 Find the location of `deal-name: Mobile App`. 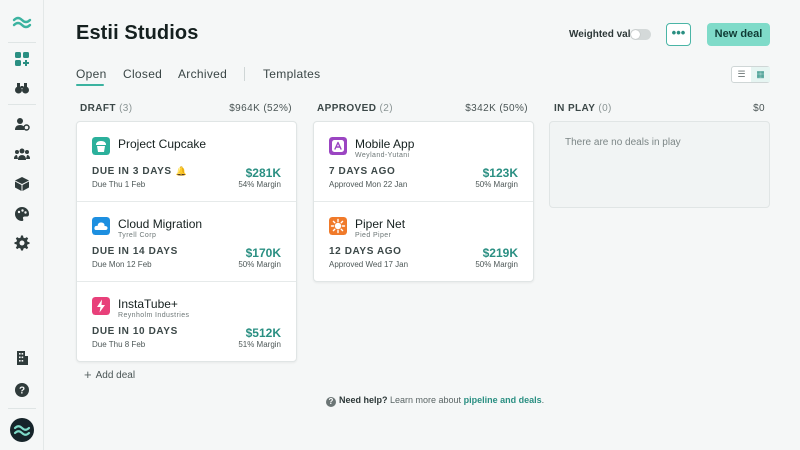

deal-name: Mobile App is located at coordinates (385, 144).